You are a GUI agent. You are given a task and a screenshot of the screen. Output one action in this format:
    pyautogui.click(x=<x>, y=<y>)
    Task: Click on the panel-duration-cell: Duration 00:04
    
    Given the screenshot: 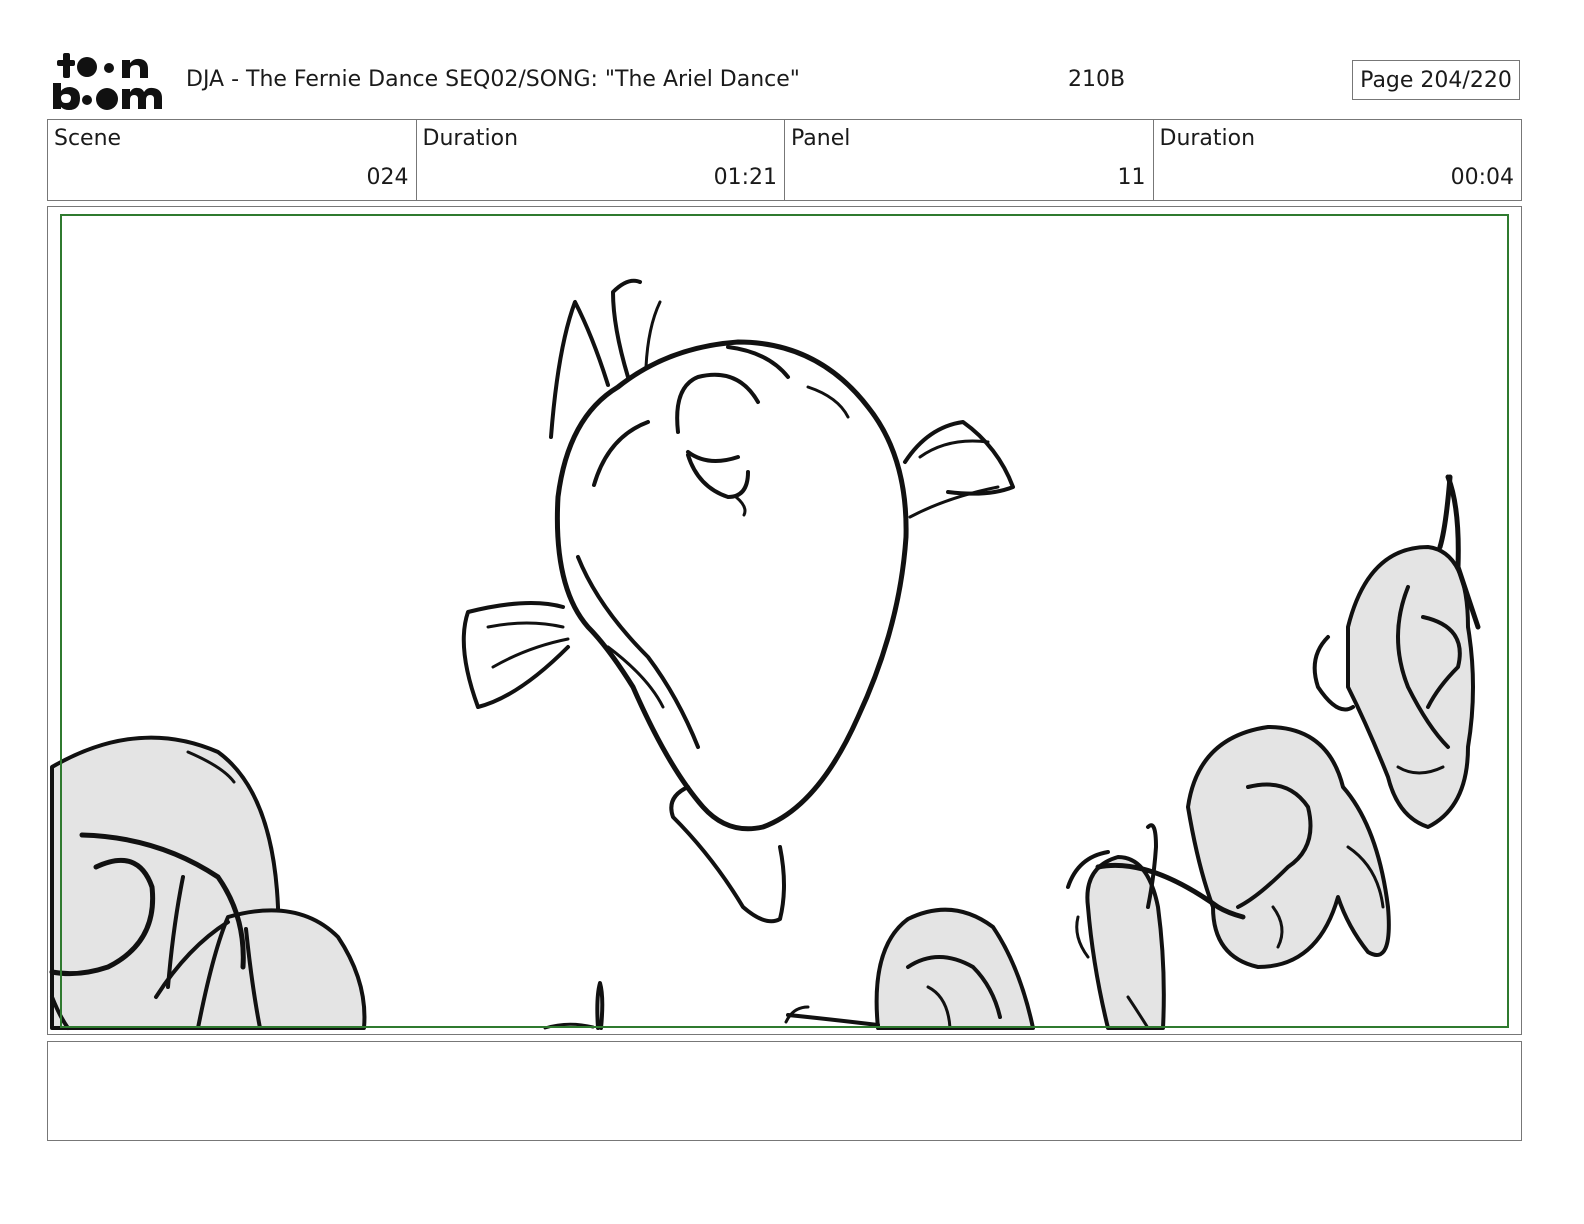 What is the action you would take?
    pyautogui.click(x=1338, y=160)
    